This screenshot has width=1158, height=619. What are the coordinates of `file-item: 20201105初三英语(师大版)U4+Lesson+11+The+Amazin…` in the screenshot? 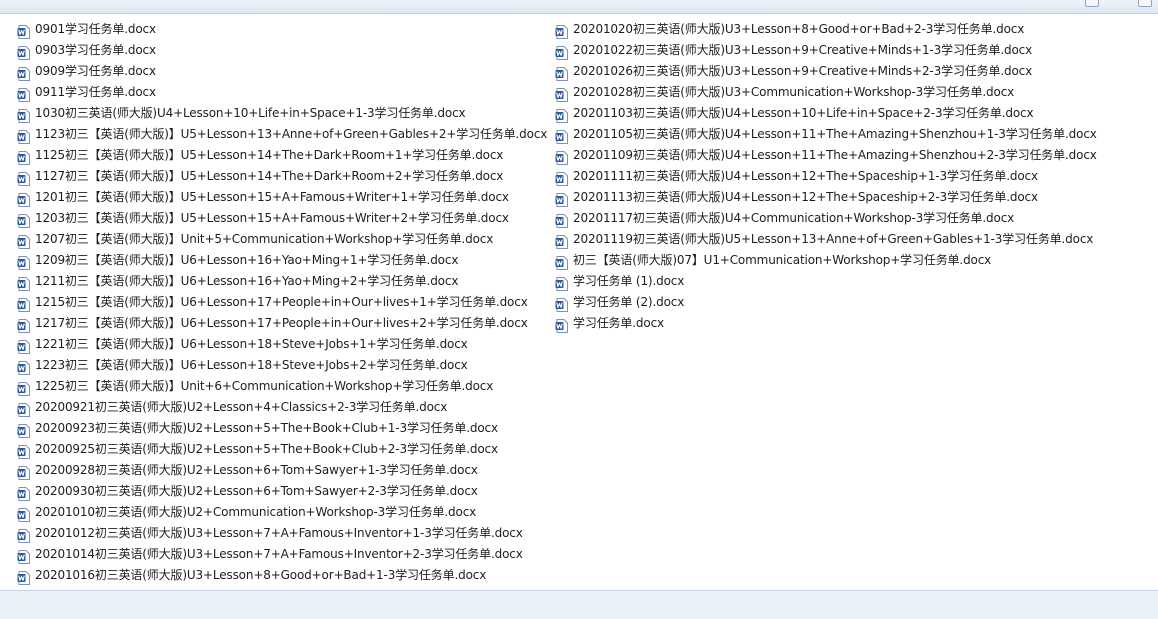 It's located at (826, 134).